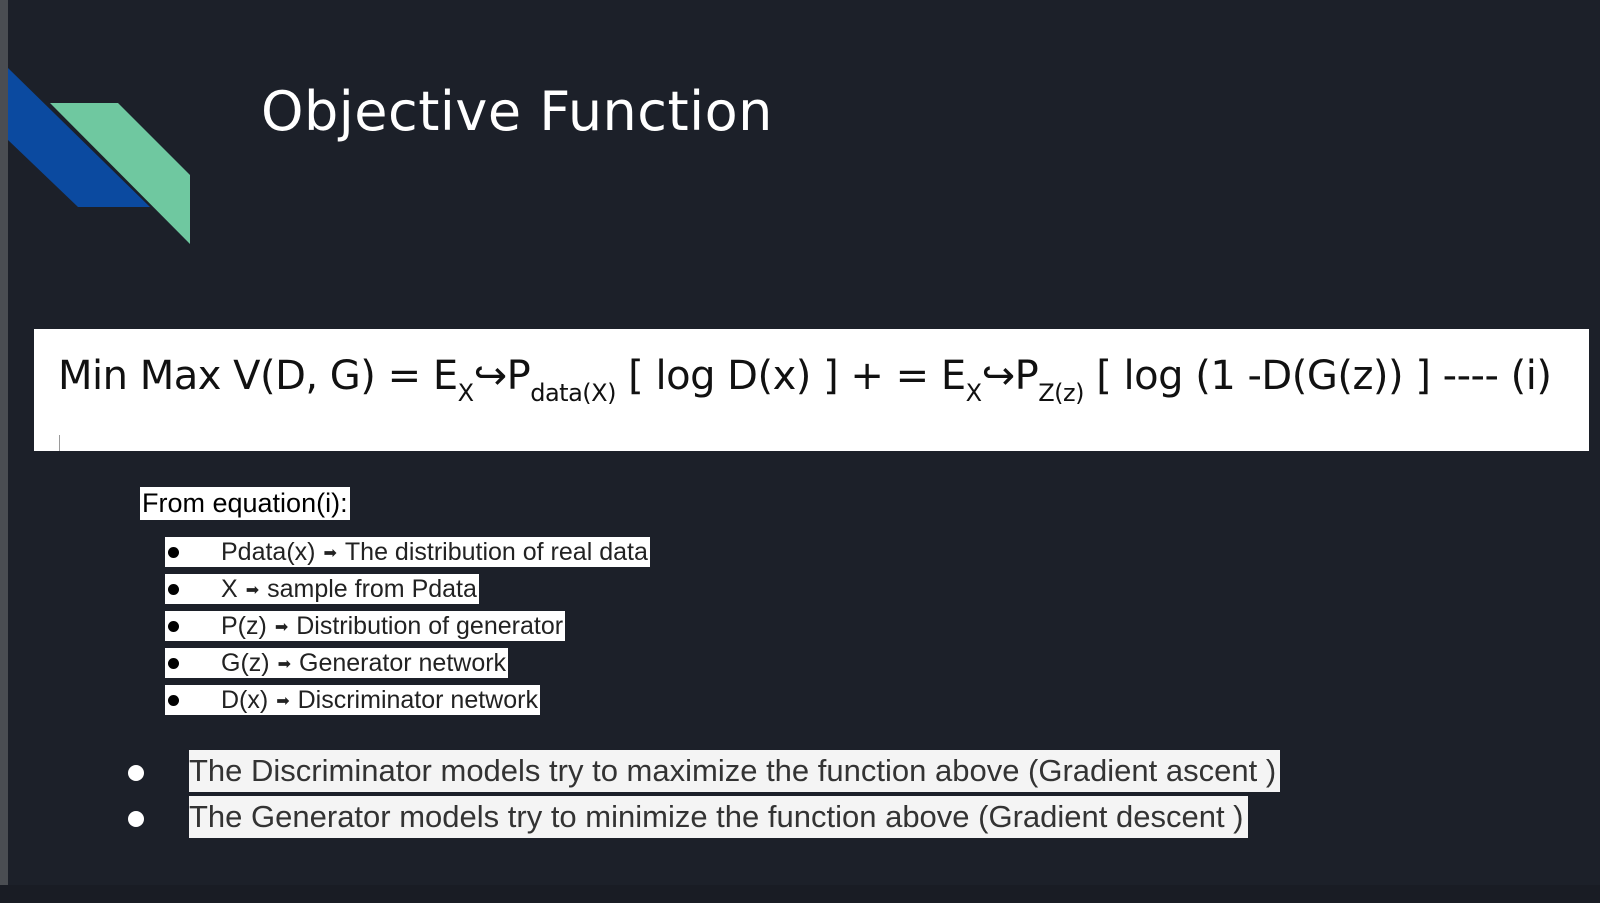 This screenshot has width=1600, height=903. What do you see at coordinates (365, 626) in the screenshot?
I see `list-item: P(z) ➡ Distribution of generator` at bounding box center [365, 626].